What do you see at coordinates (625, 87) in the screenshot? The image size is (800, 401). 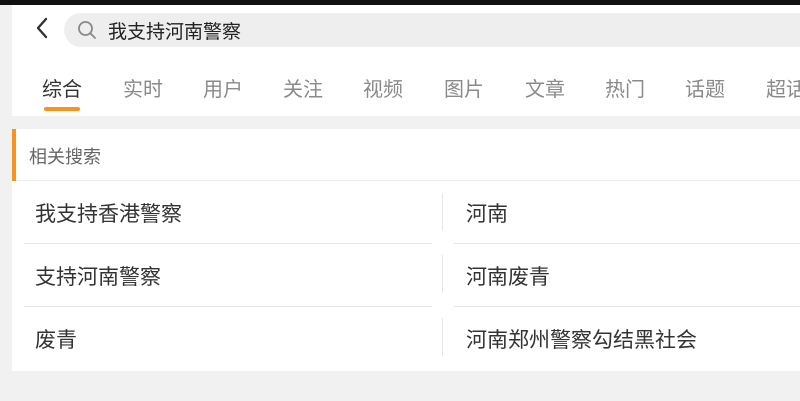 I see `tab-hot: 热门` at bounding box center [625, 87].